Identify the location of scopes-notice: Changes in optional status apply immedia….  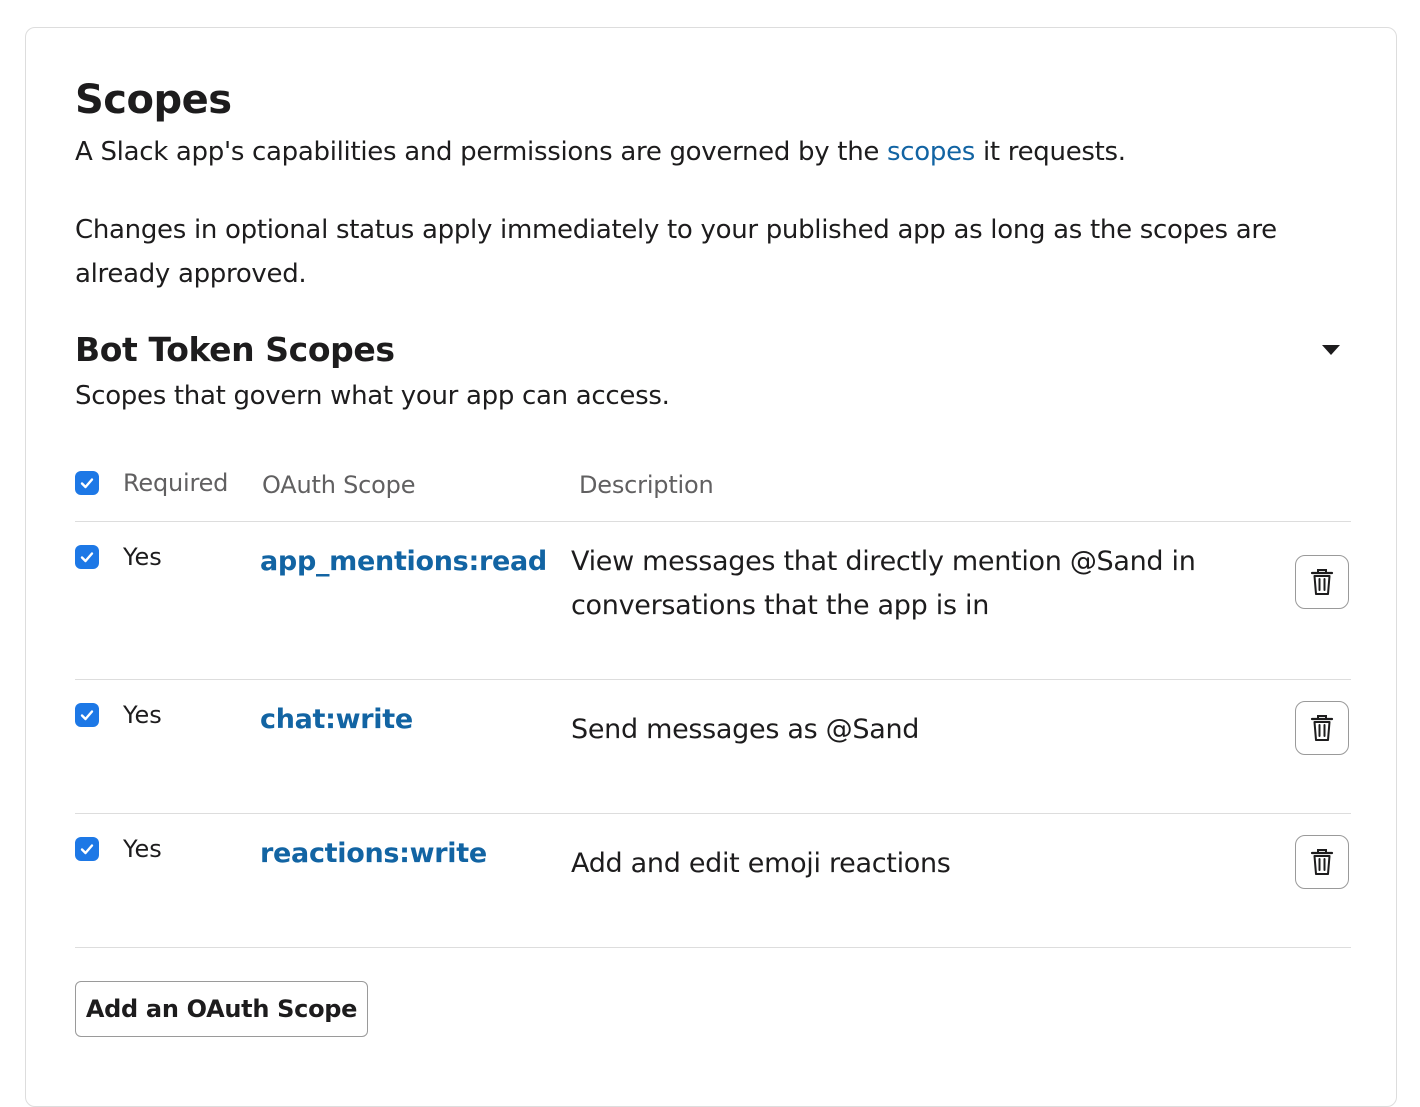
(676, 252).